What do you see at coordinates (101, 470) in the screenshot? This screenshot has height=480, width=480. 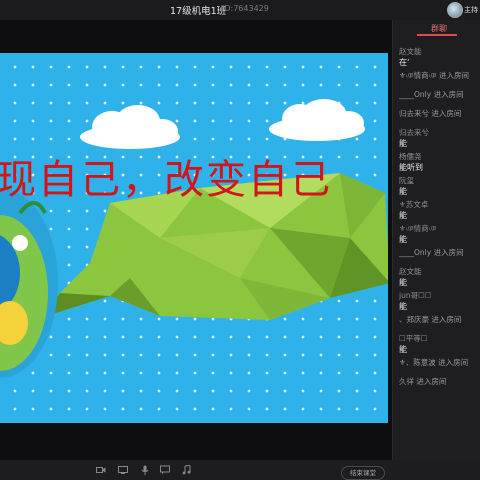 I see `camera-icon` at bounding box center [101, 470].